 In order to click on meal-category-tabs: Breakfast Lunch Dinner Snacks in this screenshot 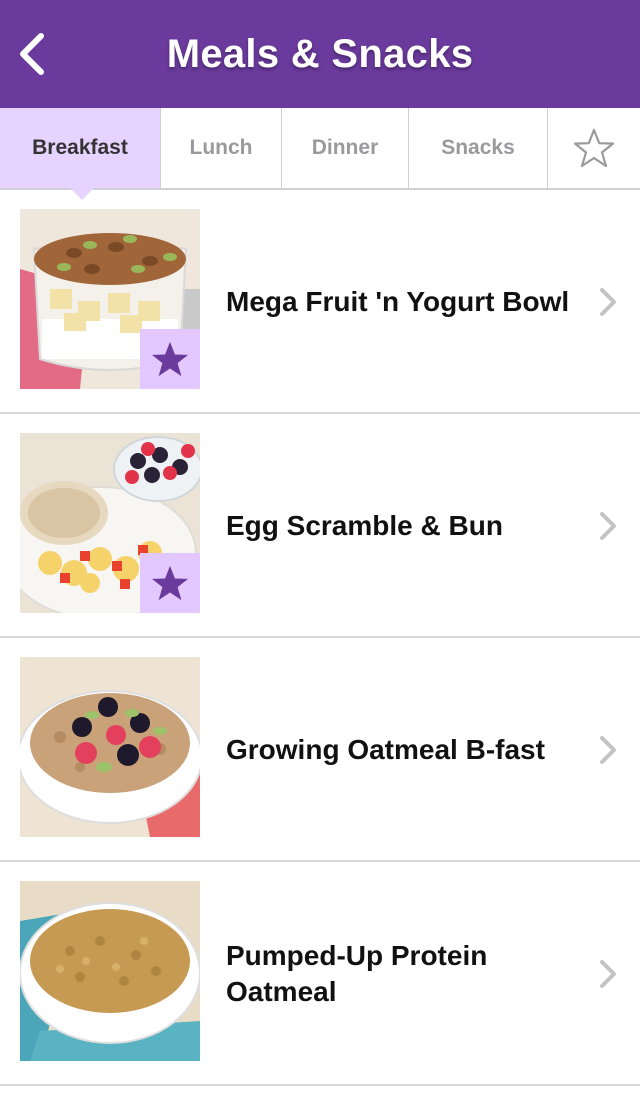, I will do `click(320, 154)`.